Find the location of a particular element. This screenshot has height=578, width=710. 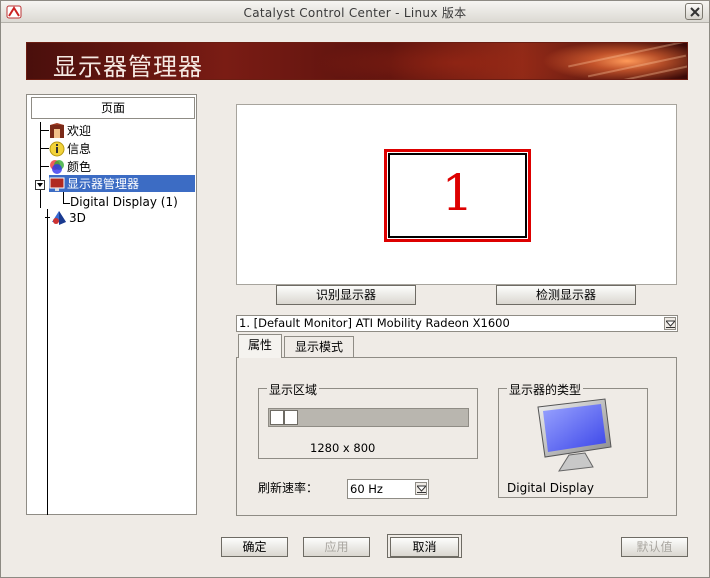

tab-properties: 属性 is located at coordinates (260, 346).